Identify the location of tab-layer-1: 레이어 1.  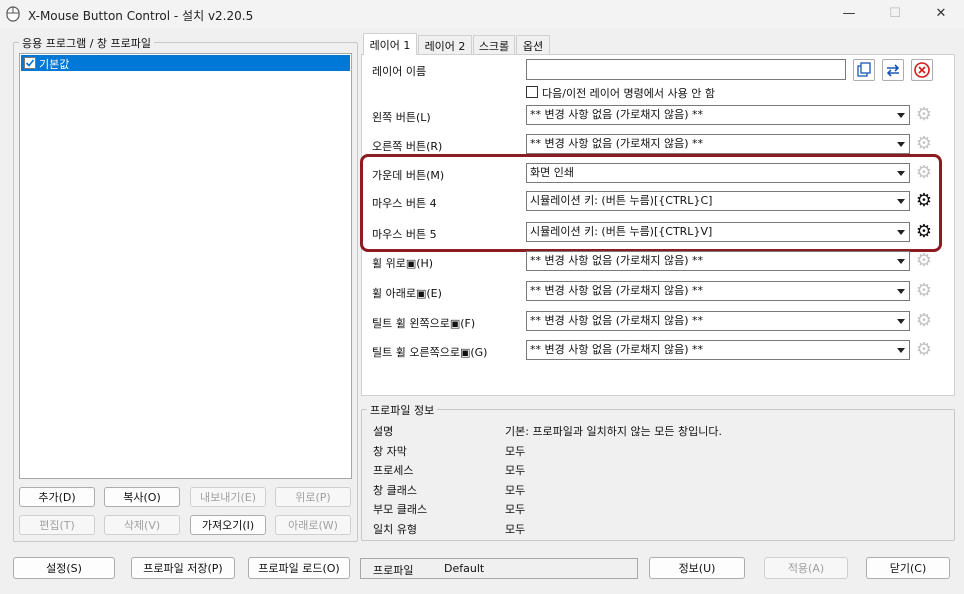
(390, 44).